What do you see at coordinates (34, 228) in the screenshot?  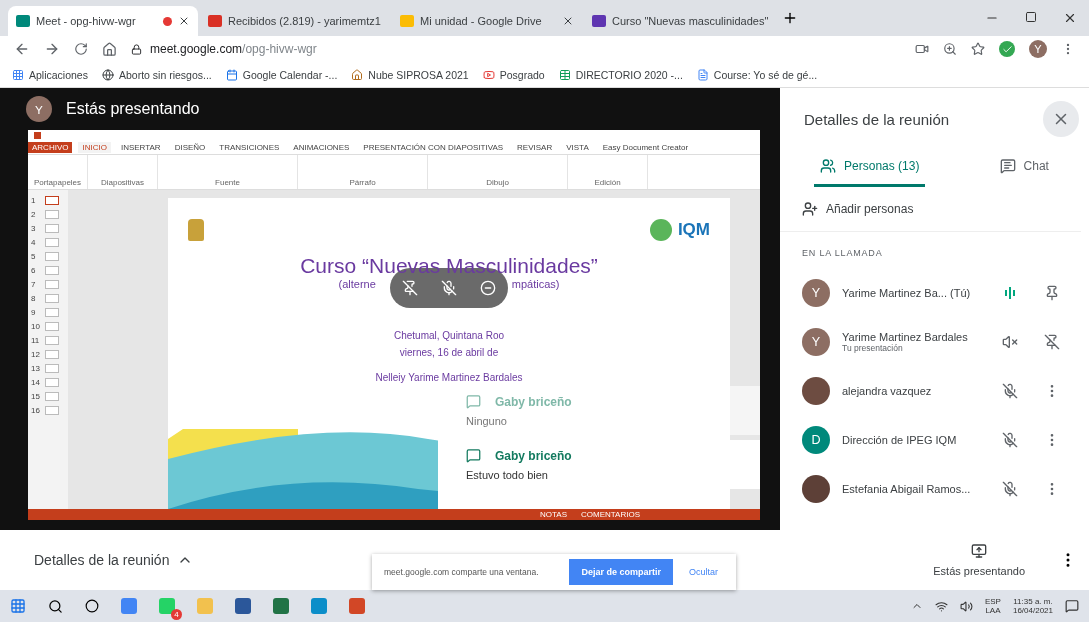 I see `slide-number: 3` at bounding box center [34, 228].